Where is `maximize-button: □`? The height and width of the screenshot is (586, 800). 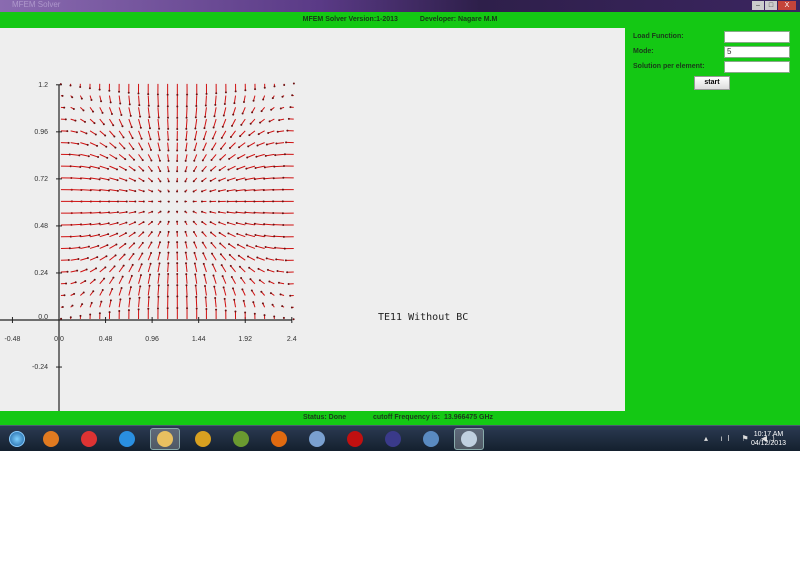 maximize-button: □ is located at coordinates (771, 5).